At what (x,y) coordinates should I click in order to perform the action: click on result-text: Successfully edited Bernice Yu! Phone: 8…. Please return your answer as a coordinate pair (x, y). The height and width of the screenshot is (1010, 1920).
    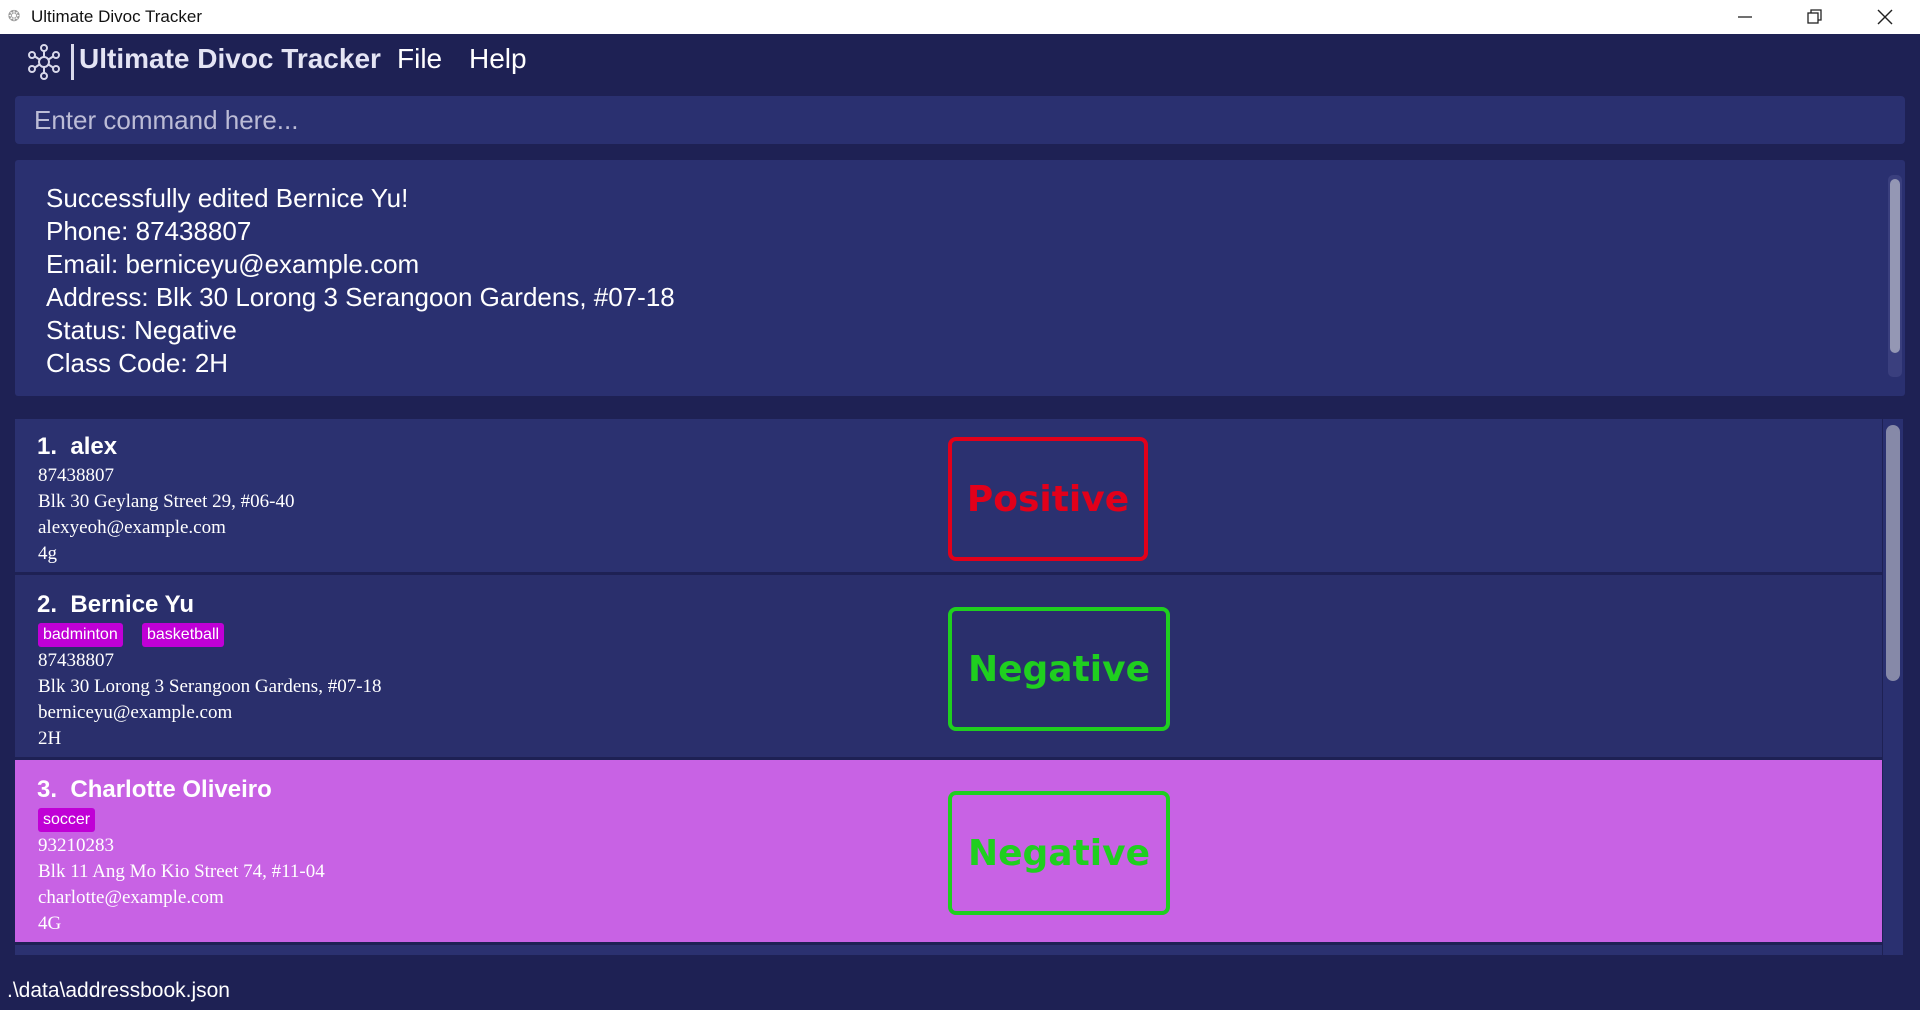
    Looking at the image, I should click on (360, 280).